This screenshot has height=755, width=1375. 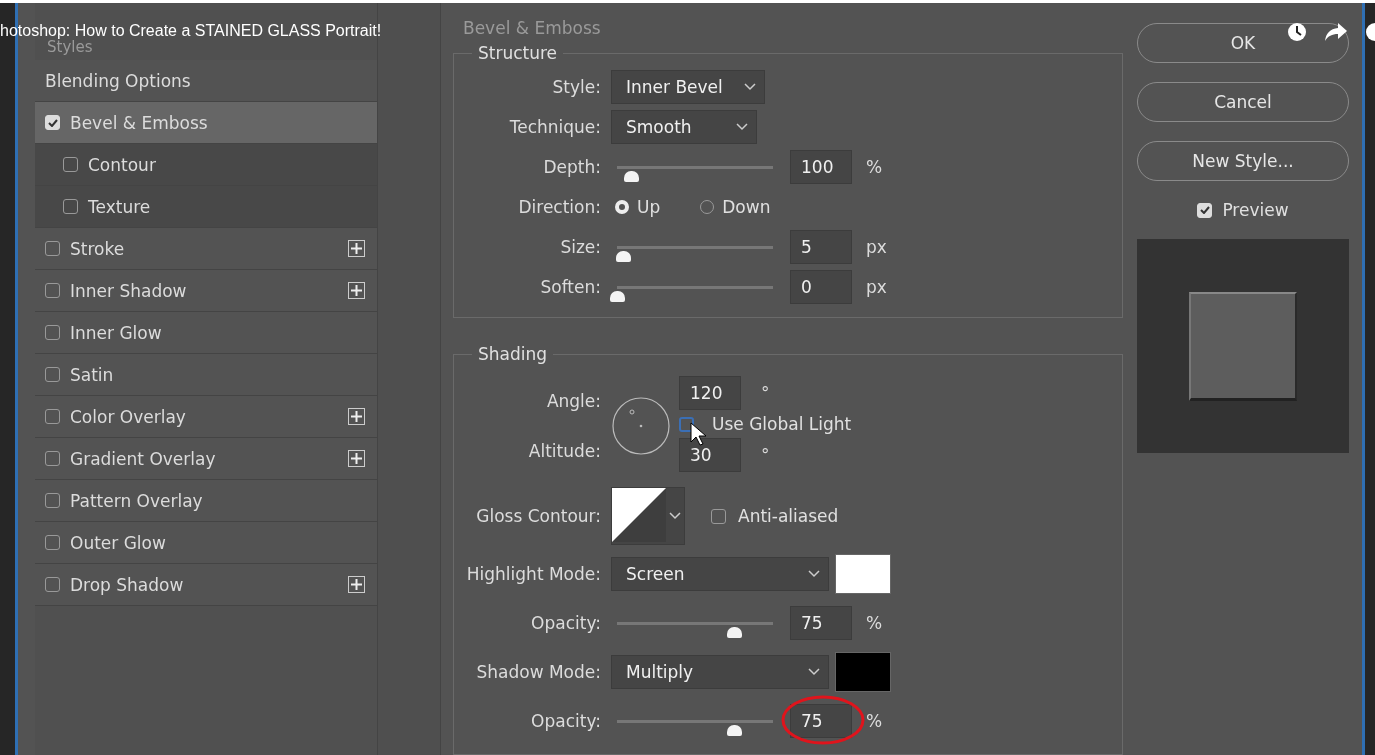 What do you see at coordinates (649, 207) in the screenshot?
I see `radio-label: Up` at bounding box center [649, 207].